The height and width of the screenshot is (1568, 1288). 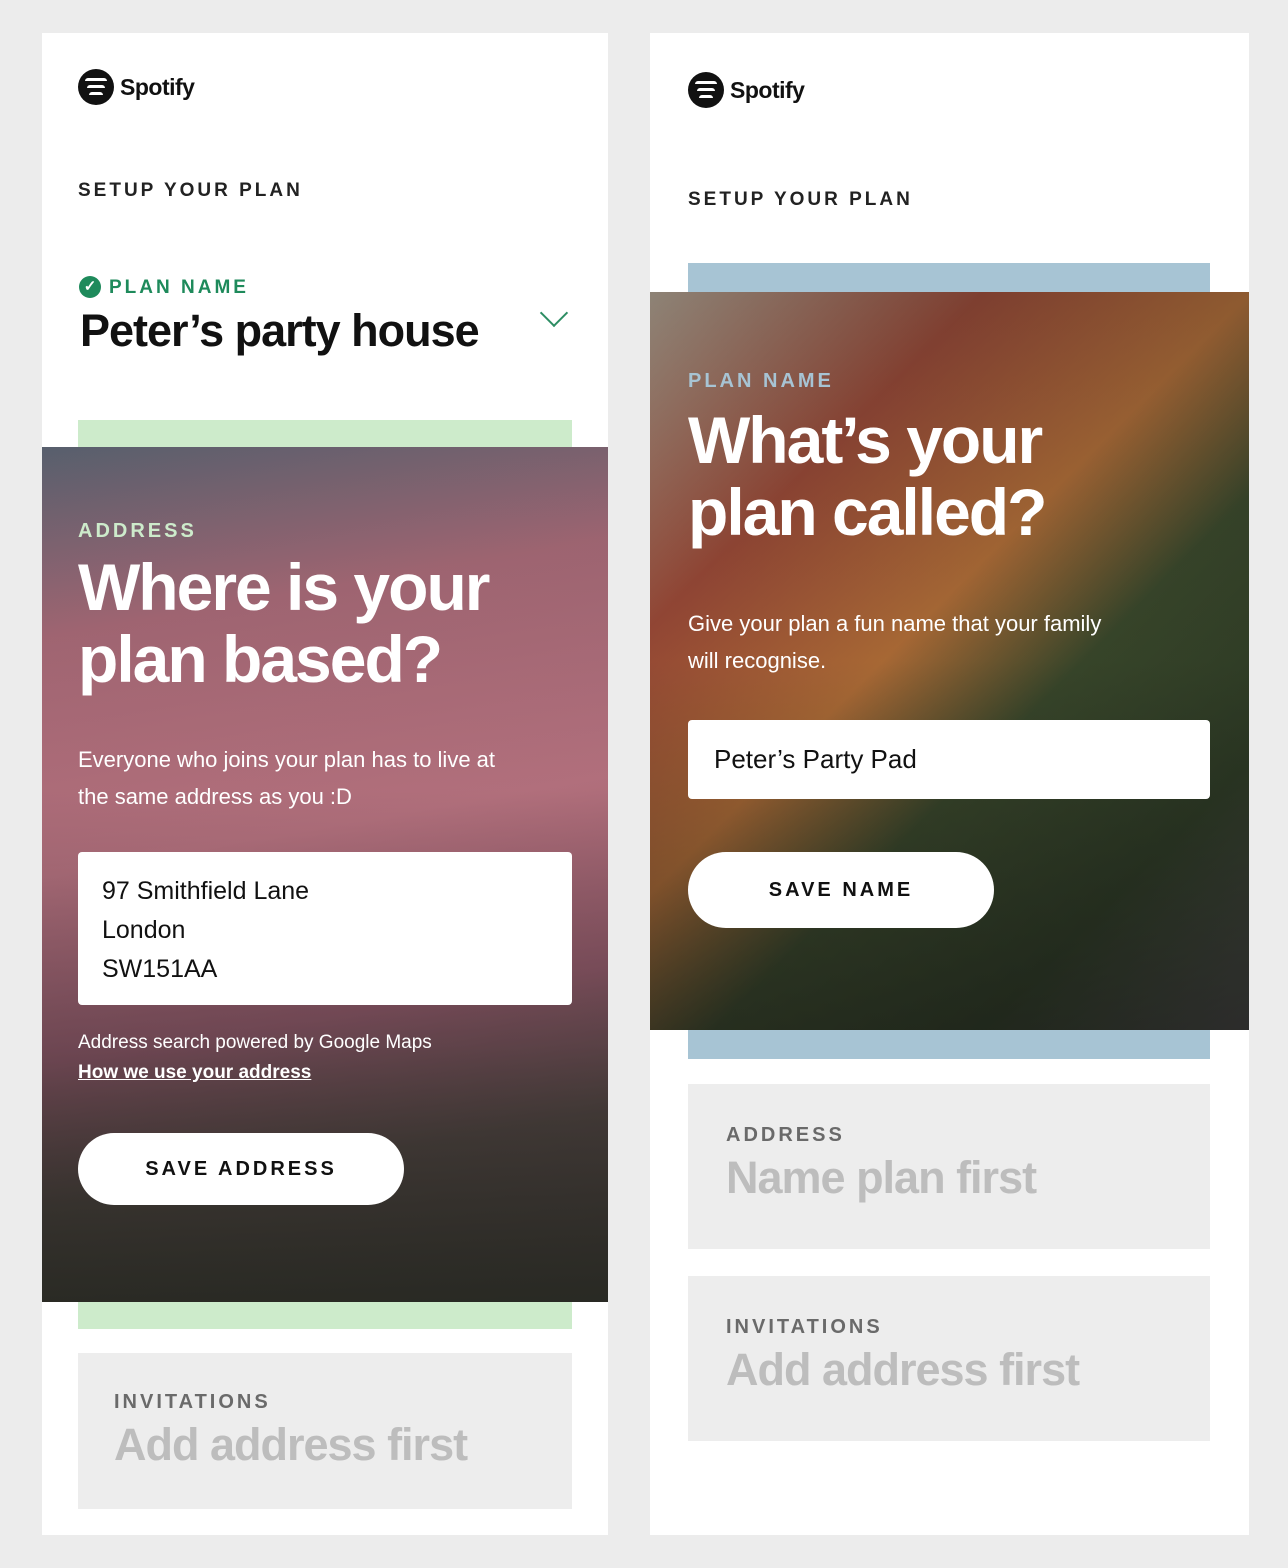 What do you see at coordinates (325, 1315) in the screenshot?
I see `address-accent-bottom` at bounding box center [325, 1315].